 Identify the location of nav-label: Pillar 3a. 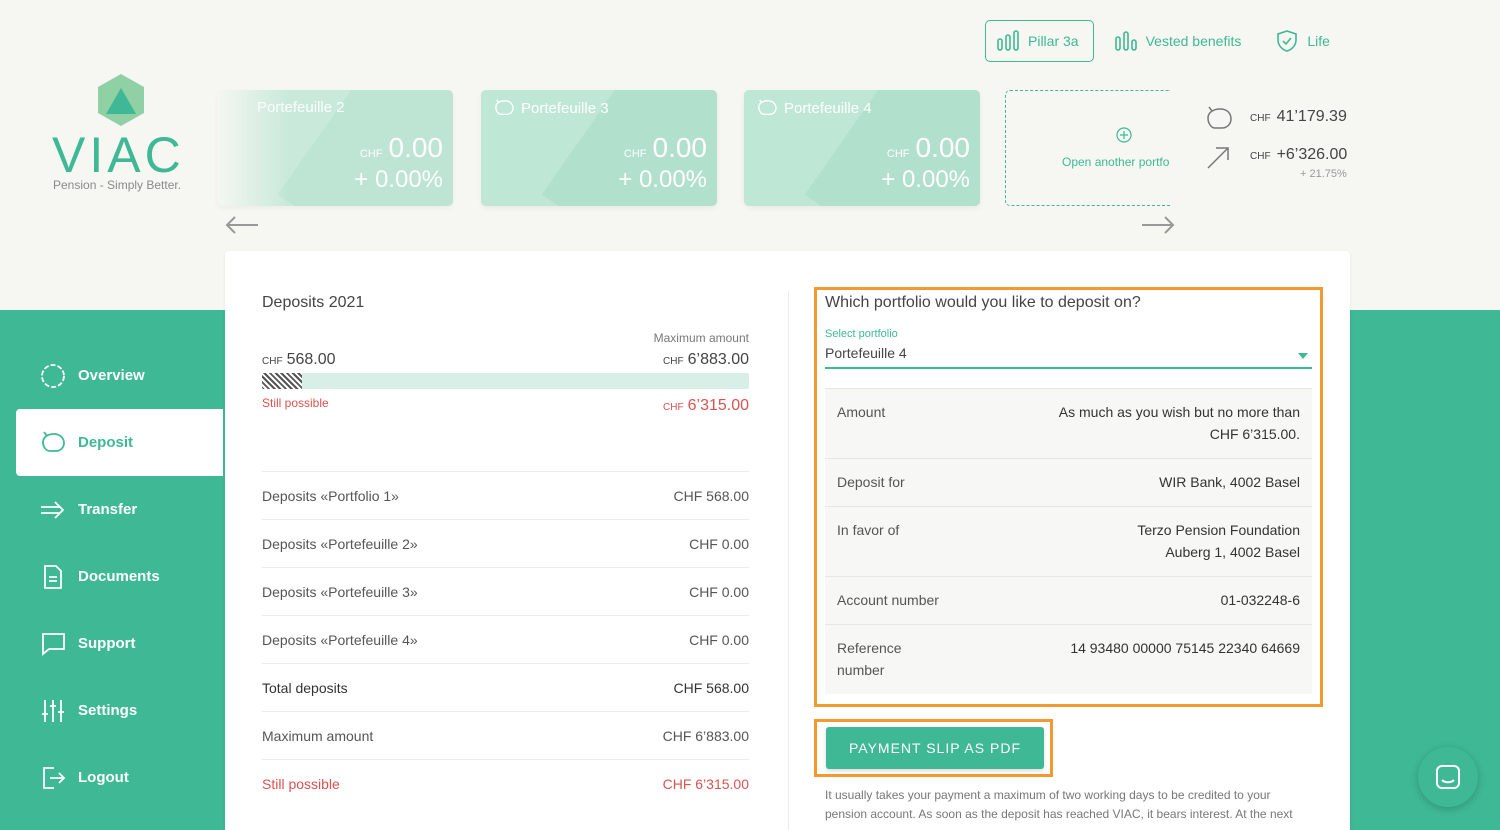
(1053, 41).